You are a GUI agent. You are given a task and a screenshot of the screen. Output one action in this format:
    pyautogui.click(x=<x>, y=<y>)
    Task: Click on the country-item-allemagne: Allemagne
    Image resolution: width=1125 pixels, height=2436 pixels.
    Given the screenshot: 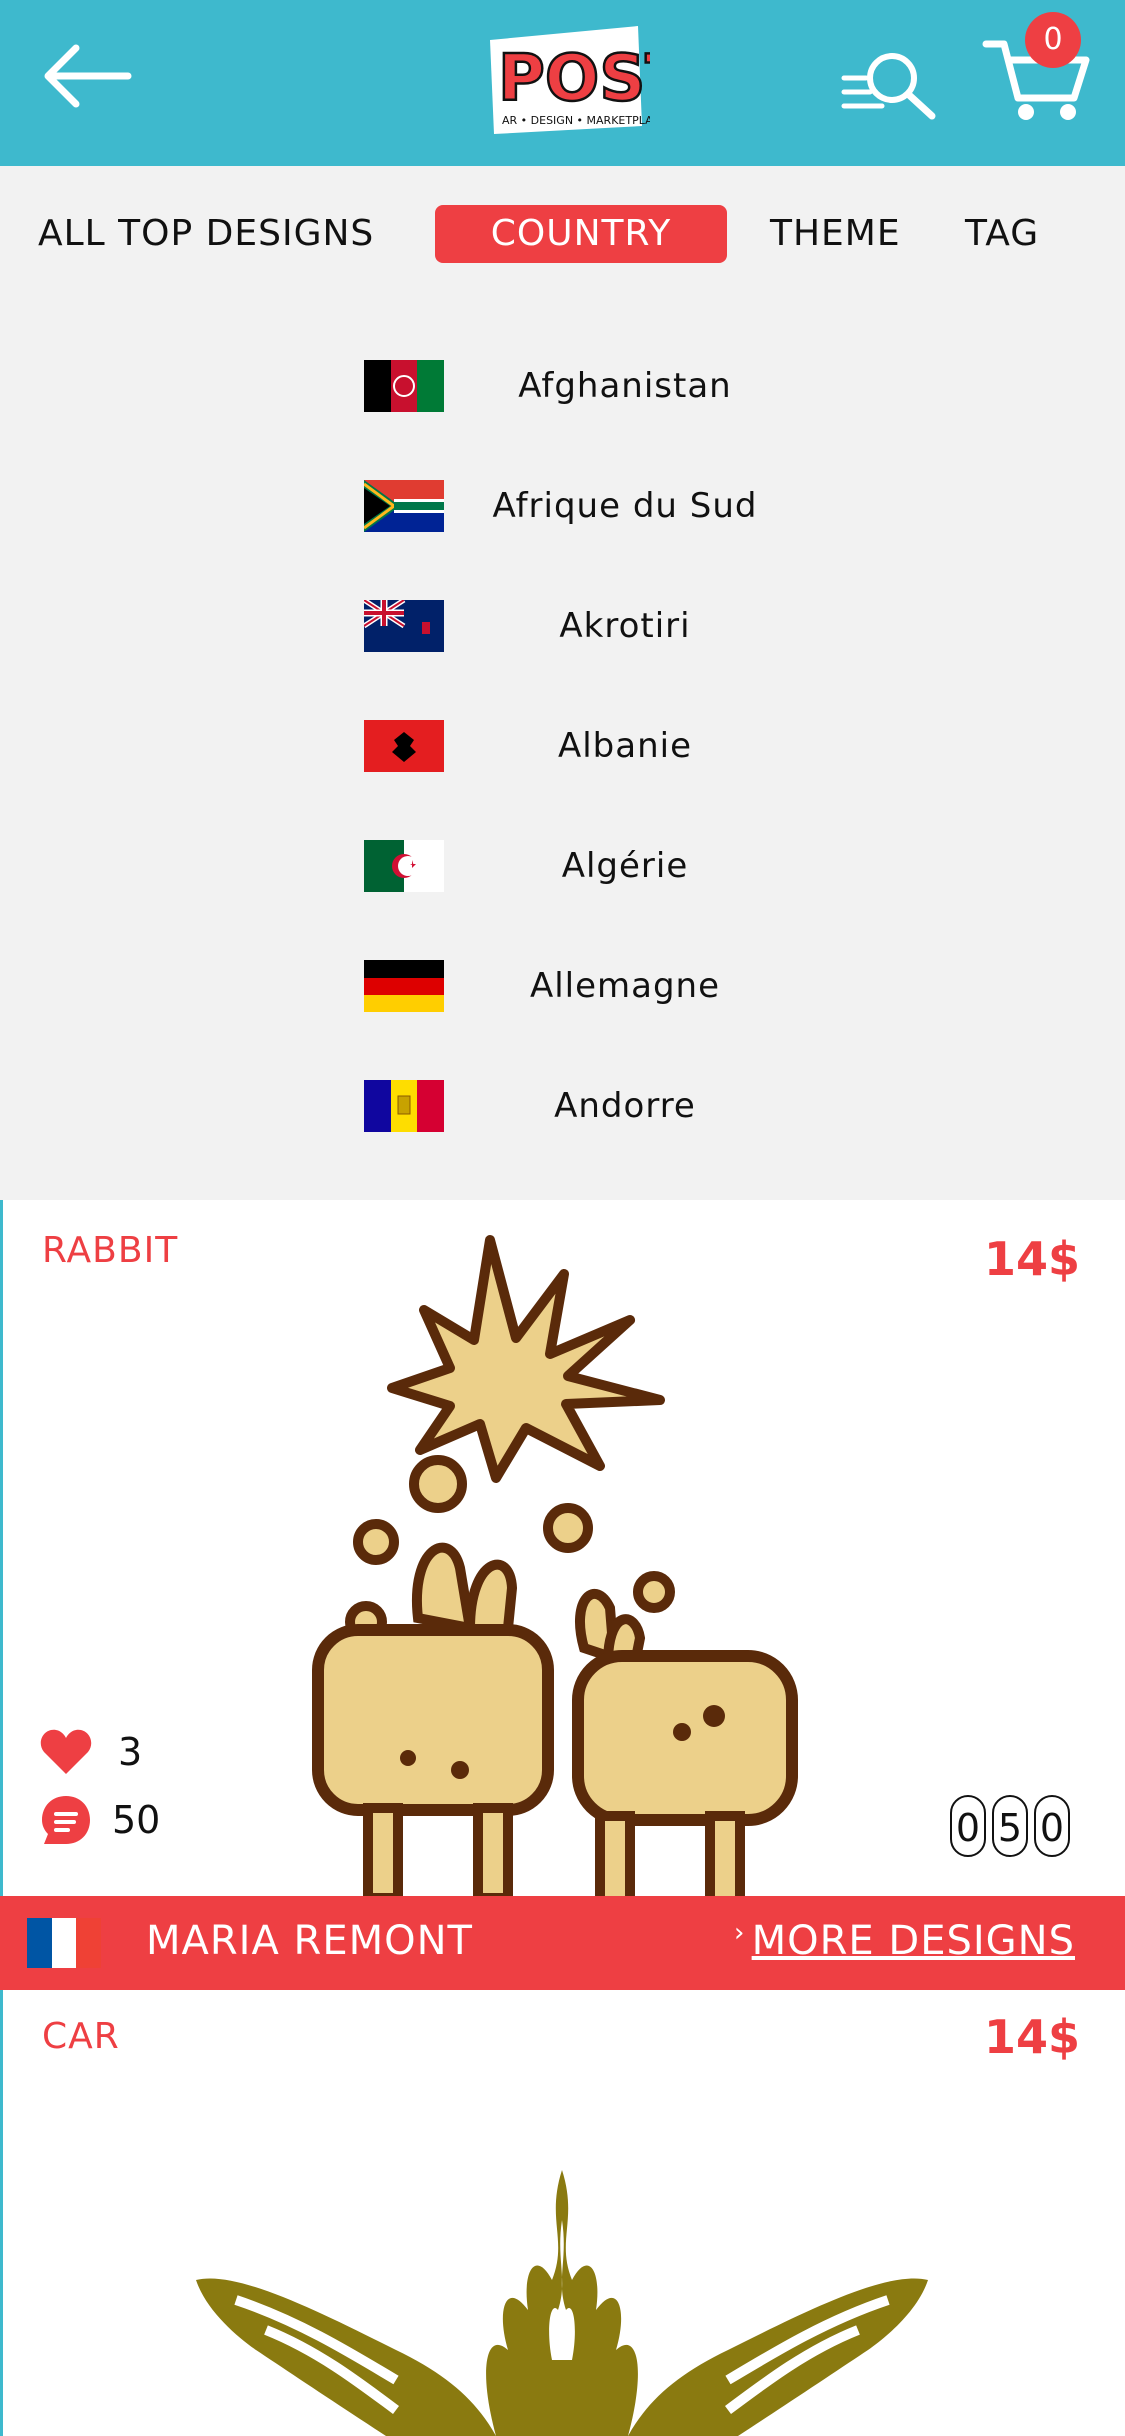 What is the action you would take?
    pyautogui.click(x=562, y=988)
    